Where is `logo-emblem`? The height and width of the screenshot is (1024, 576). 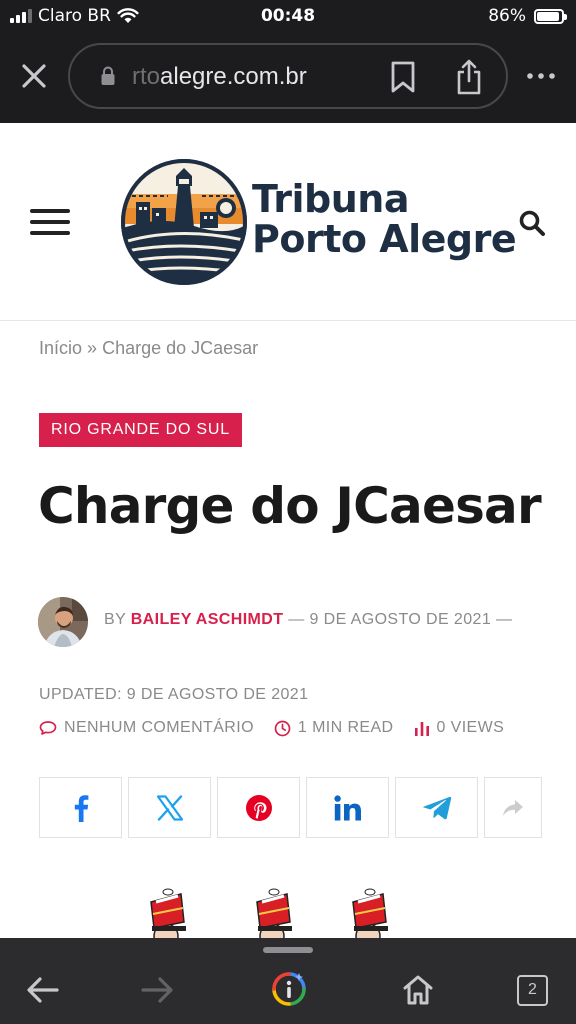 logo-emblem is located at coordinates (184, 222).